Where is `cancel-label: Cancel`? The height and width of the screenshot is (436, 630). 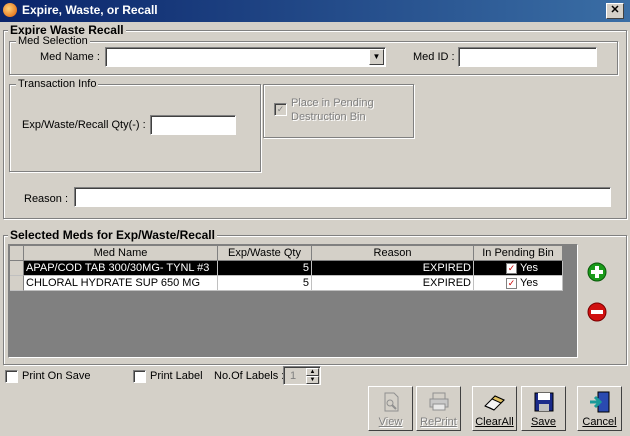 cancel-label: Cancel is located at coordinates (599, 422).